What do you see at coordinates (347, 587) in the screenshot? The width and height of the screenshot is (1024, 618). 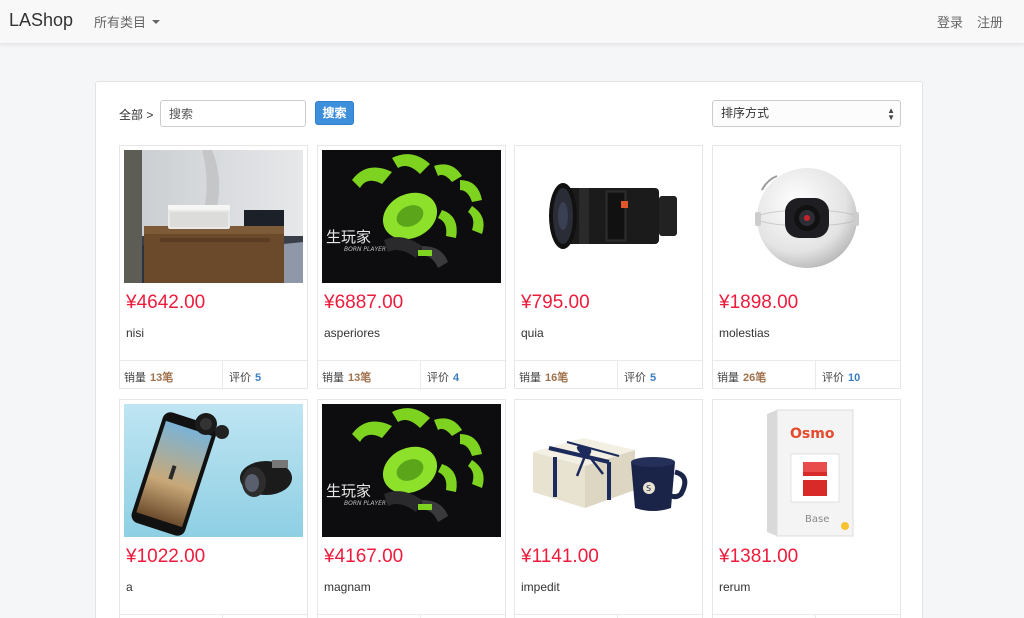 I see `product-title: magnam` at bounding box center [347, 587].